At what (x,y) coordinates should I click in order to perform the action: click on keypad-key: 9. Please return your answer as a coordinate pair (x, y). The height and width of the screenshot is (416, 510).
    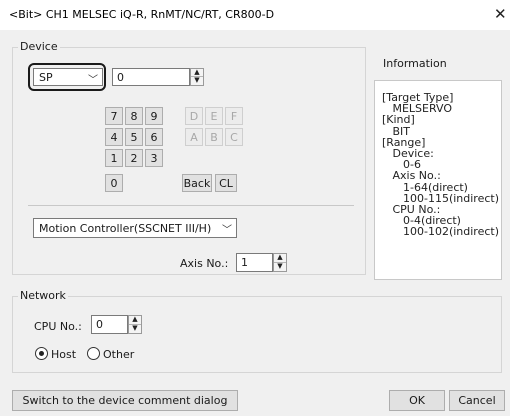
    Looking at the image, I should click on (154, 116).